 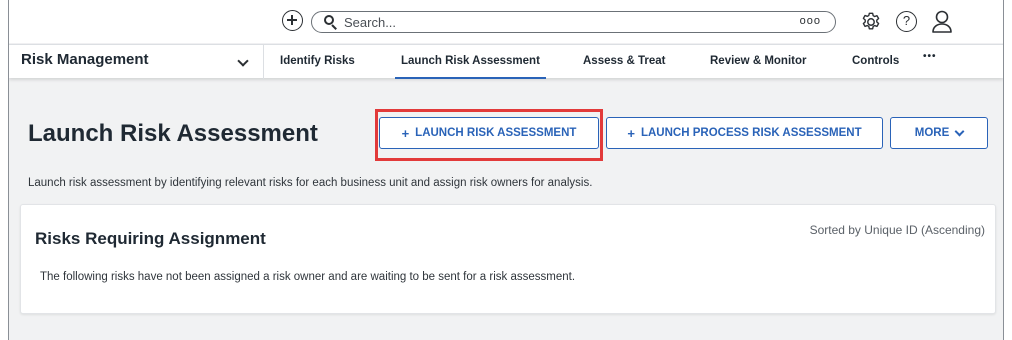 I want to click on more-tabs-icon: •••, so click(x=930, y=56).